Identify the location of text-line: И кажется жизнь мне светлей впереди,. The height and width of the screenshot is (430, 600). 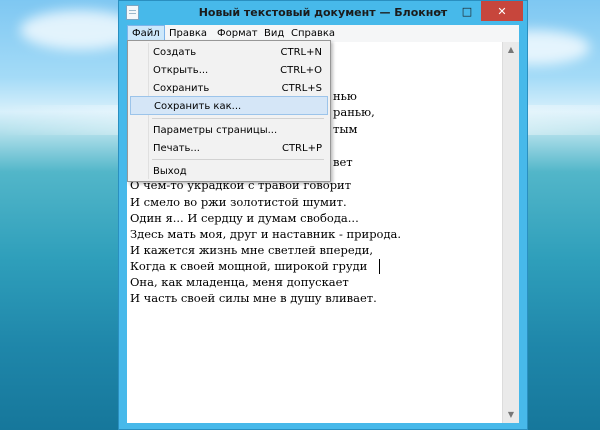
(252, 250).